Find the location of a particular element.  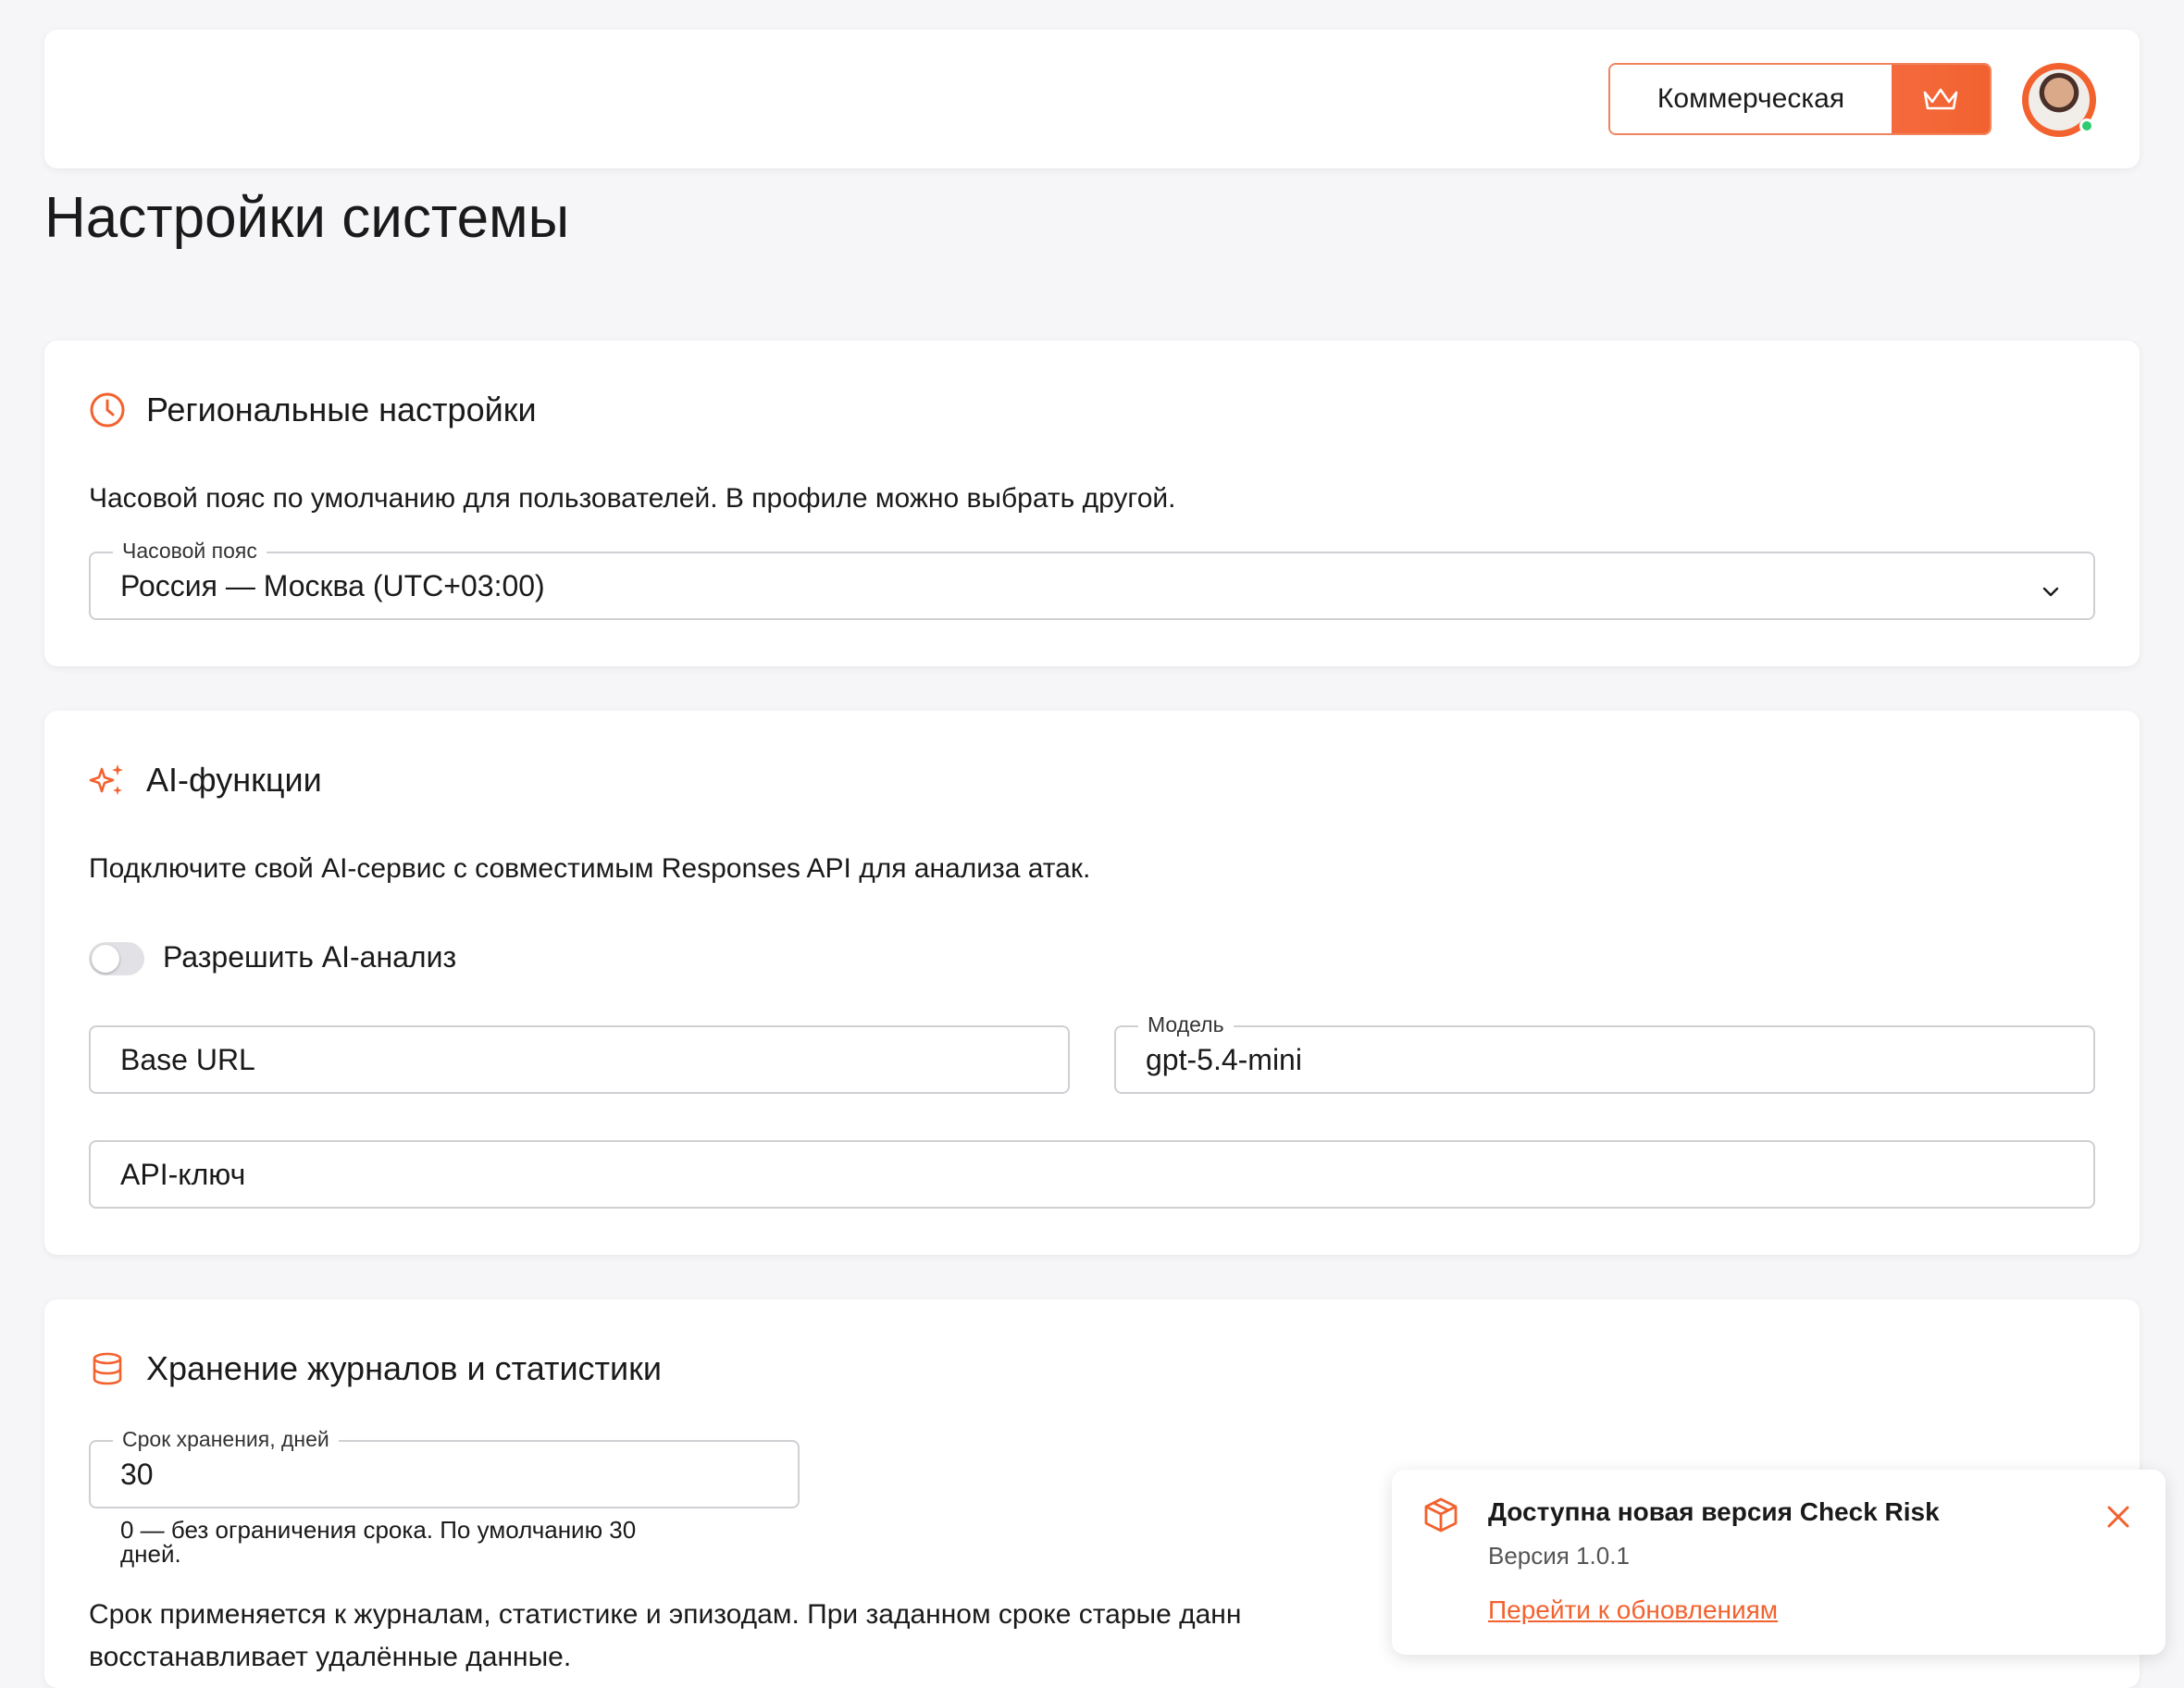

retention-days-input: Срок хранения, дней 30 is located at coordinates (444, 1467).